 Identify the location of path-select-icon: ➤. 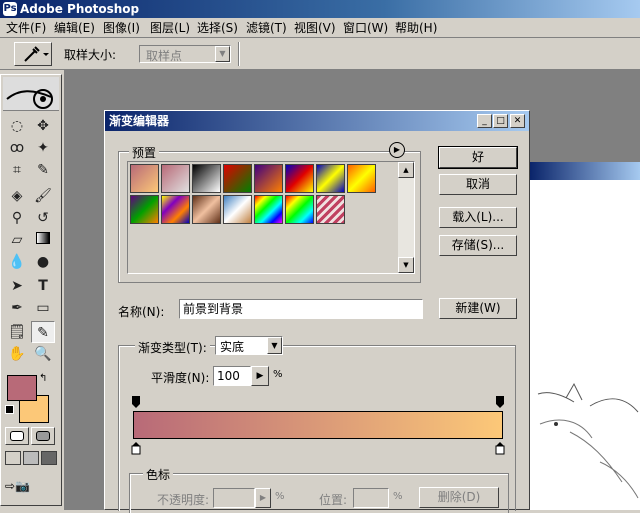
(17, 286).